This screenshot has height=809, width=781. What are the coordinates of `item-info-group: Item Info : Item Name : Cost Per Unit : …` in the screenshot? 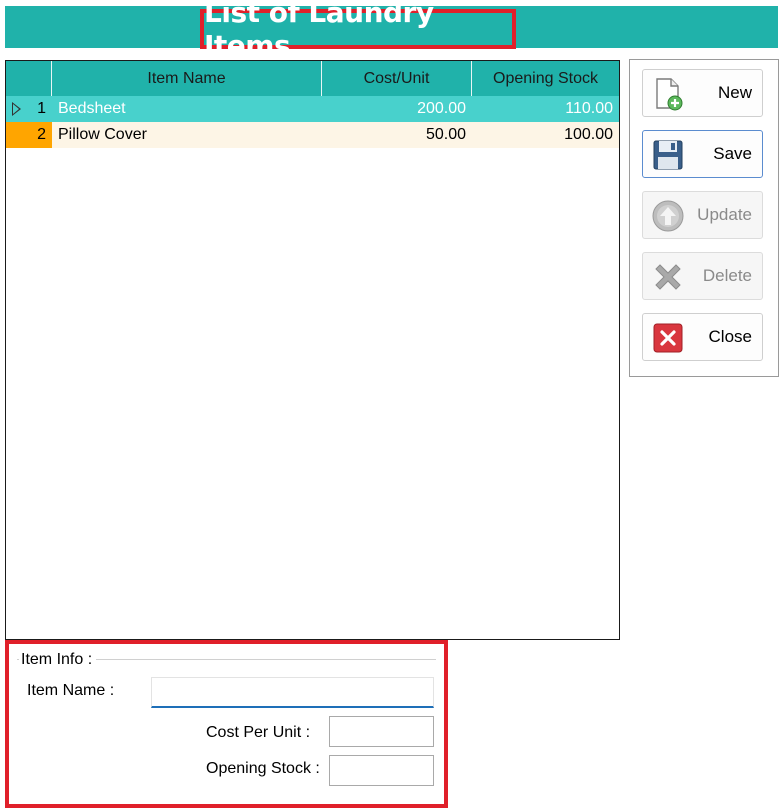 It's located at (226, 724).